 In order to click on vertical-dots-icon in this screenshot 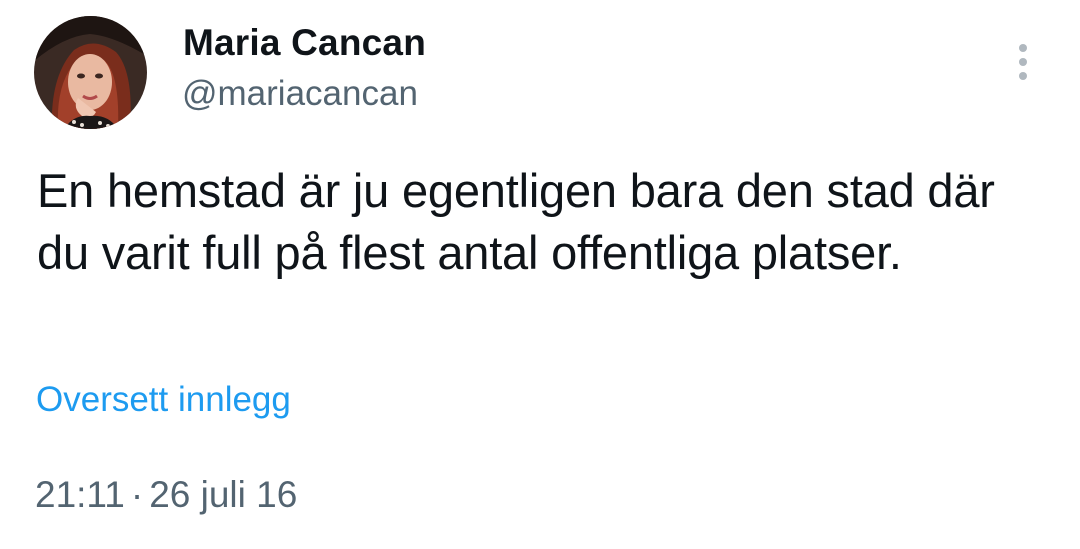, I will do `click(1023, 62)`.